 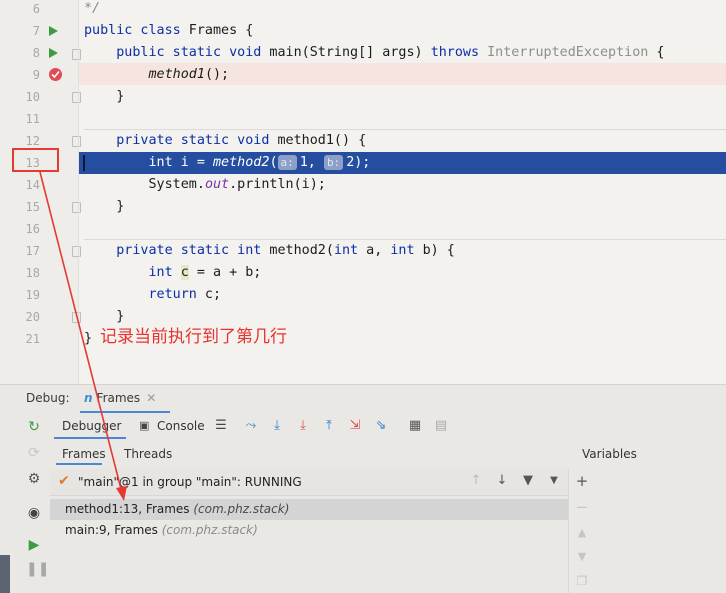 What do you see at coordinates (405, 75) in the screenshot?
I see `code-line-9: method1();` at bounding box center [405, 75].